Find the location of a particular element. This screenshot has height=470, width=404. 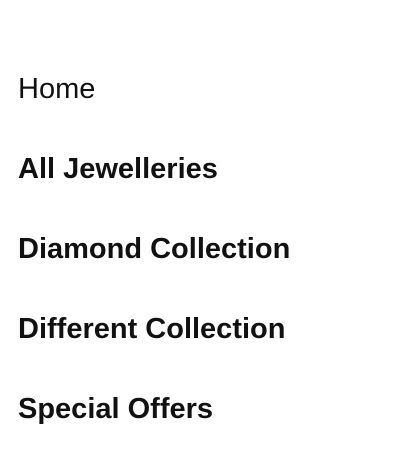

nav-item-special-offers: Special Offers is located at coordinates (154, 430).